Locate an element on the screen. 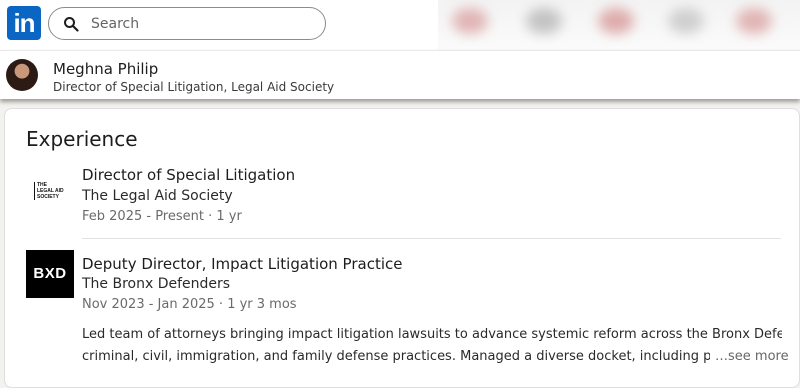 This screenshot has width=800, height=388. search-input is located at coordinates (201, 24).